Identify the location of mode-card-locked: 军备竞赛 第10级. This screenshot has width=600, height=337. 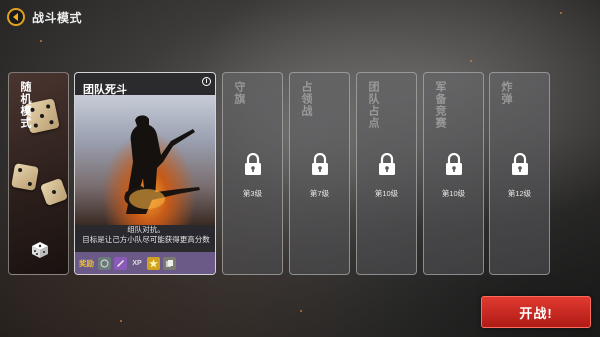
(453, 173).